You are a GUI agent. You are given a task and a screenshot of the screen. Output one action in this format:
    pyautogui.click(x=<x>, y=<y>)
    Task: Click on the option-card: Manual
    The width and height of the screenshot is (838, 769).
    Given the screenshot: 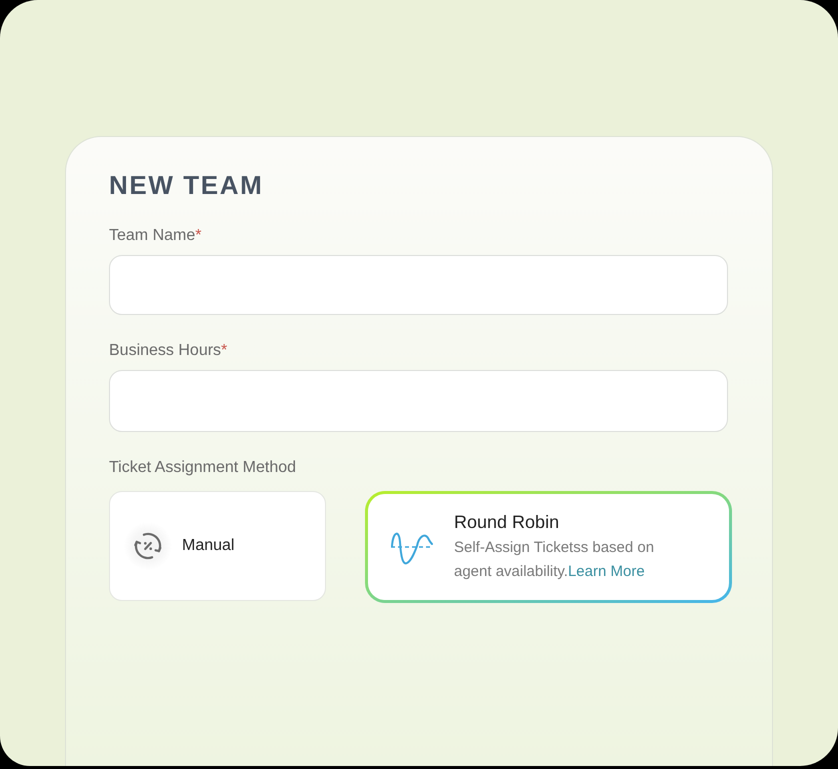 What is the action you would take?
    pyautogui.click(x=217, y=546)
    